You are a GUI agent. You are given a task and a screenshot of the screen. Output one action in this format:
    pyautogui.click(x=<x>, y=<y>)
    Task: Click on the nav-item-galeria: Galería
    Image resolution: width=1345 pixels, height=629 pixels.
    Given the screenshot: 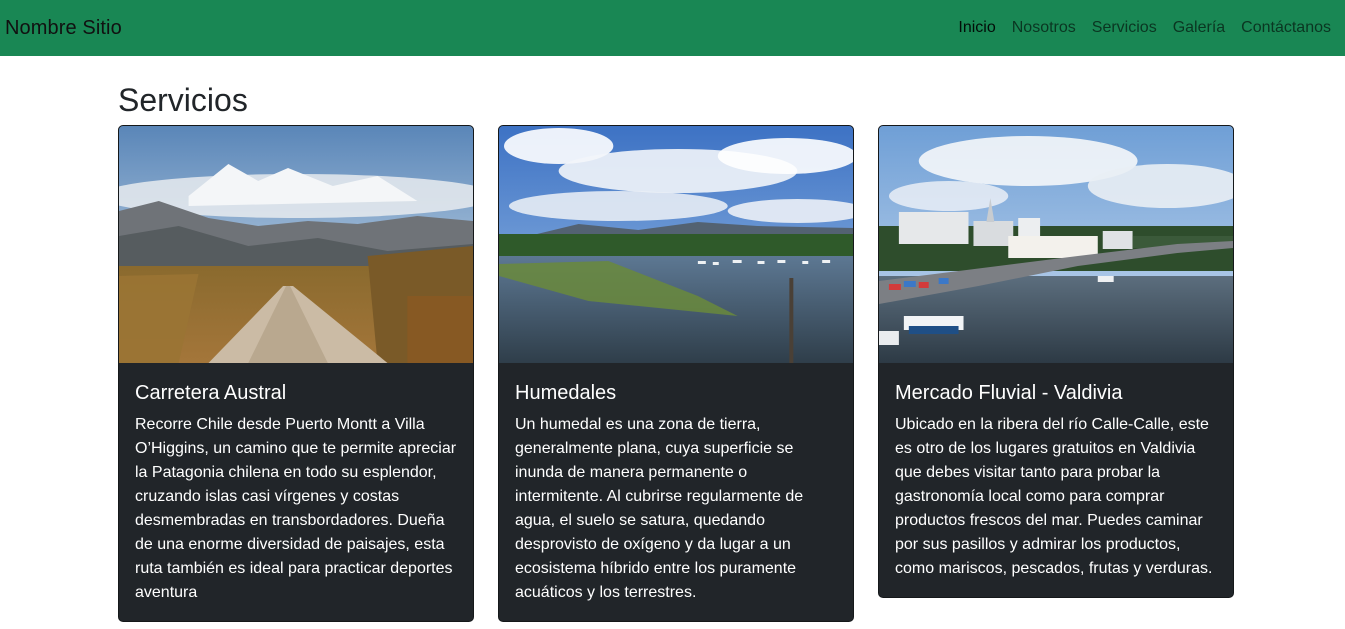 What is the action you would take?
    pyautogui.click(x=1199, y=28)
    